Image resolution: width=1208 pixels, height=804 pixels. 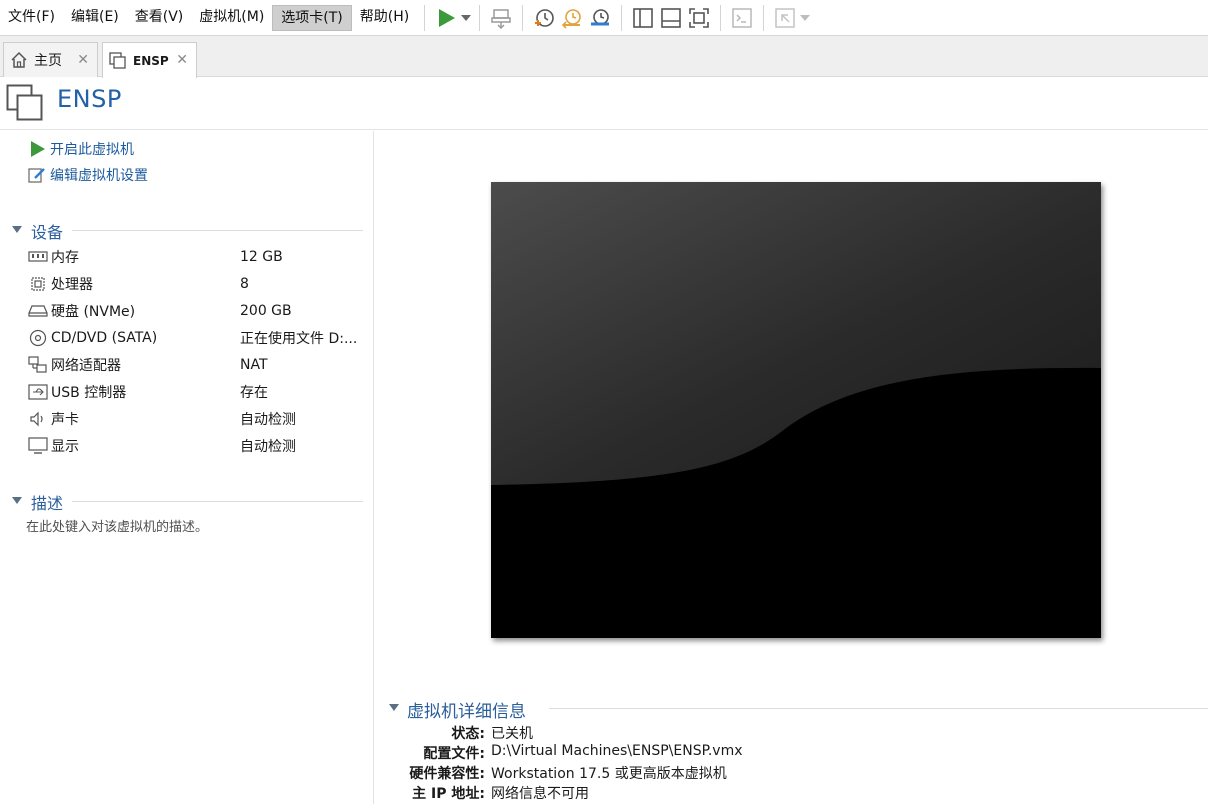 What do you see at coordinates (49, 231) in the screenshot?
I see `devices-title: 设备` at bounding box center [49, 231].